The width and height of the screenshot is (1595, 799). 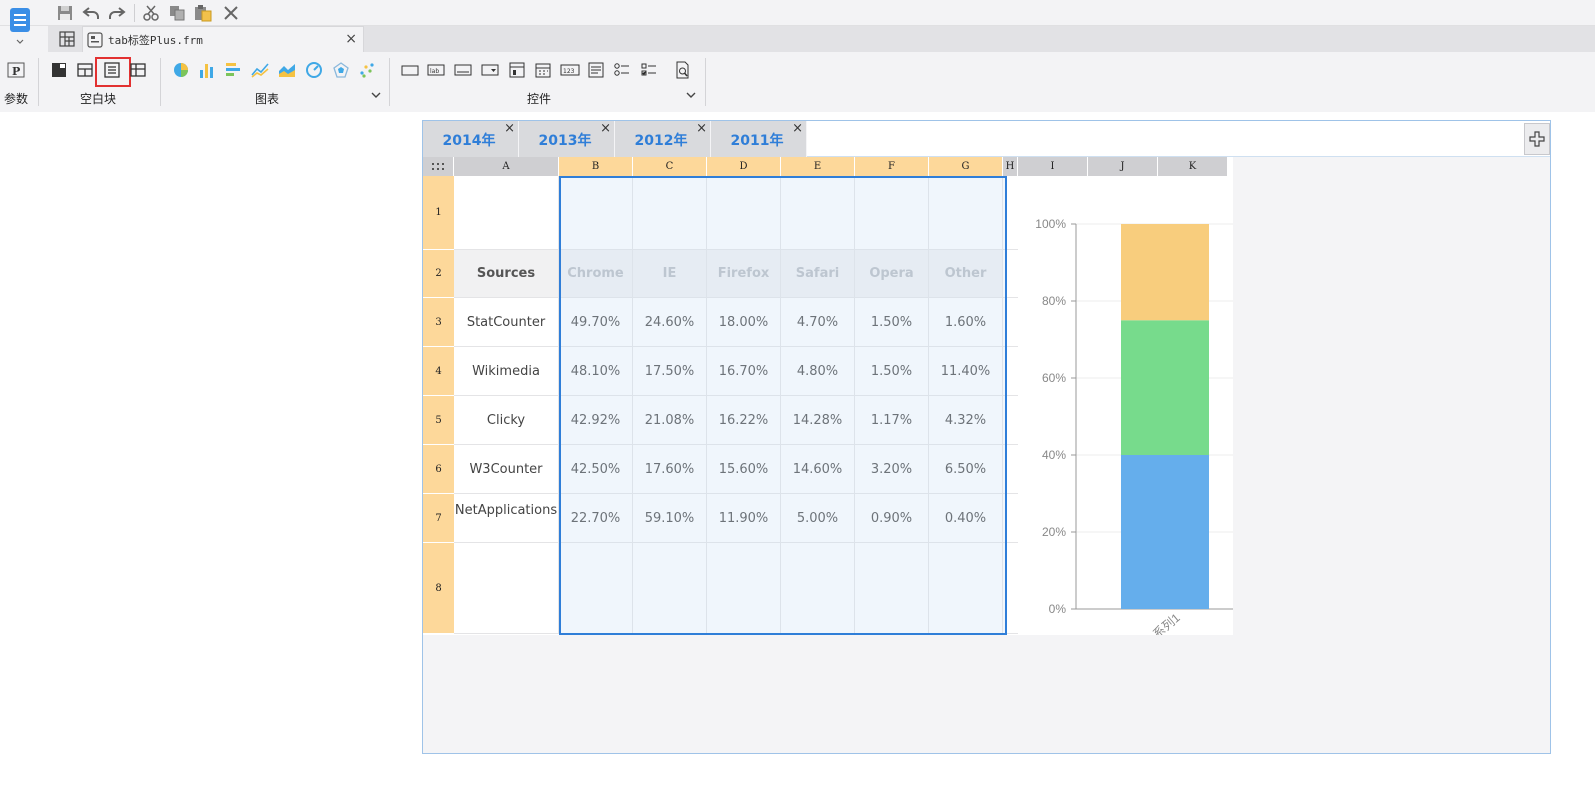 What do you see at coordinates (818, 469) in the screenshot?
I see `share-value-cell: 14.60%` at bounding box center [818, 469].